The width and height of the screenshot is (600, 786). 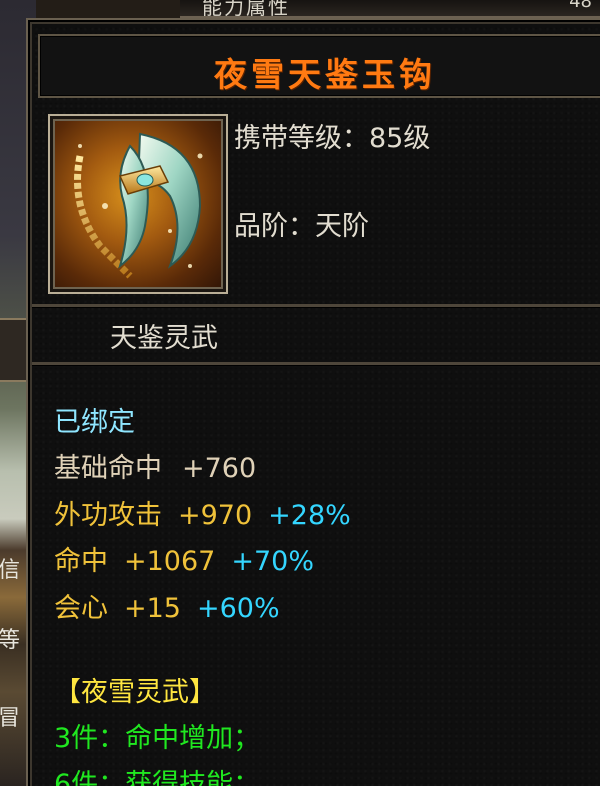 I want to click on weapon-art, so click(x=138, y=205).